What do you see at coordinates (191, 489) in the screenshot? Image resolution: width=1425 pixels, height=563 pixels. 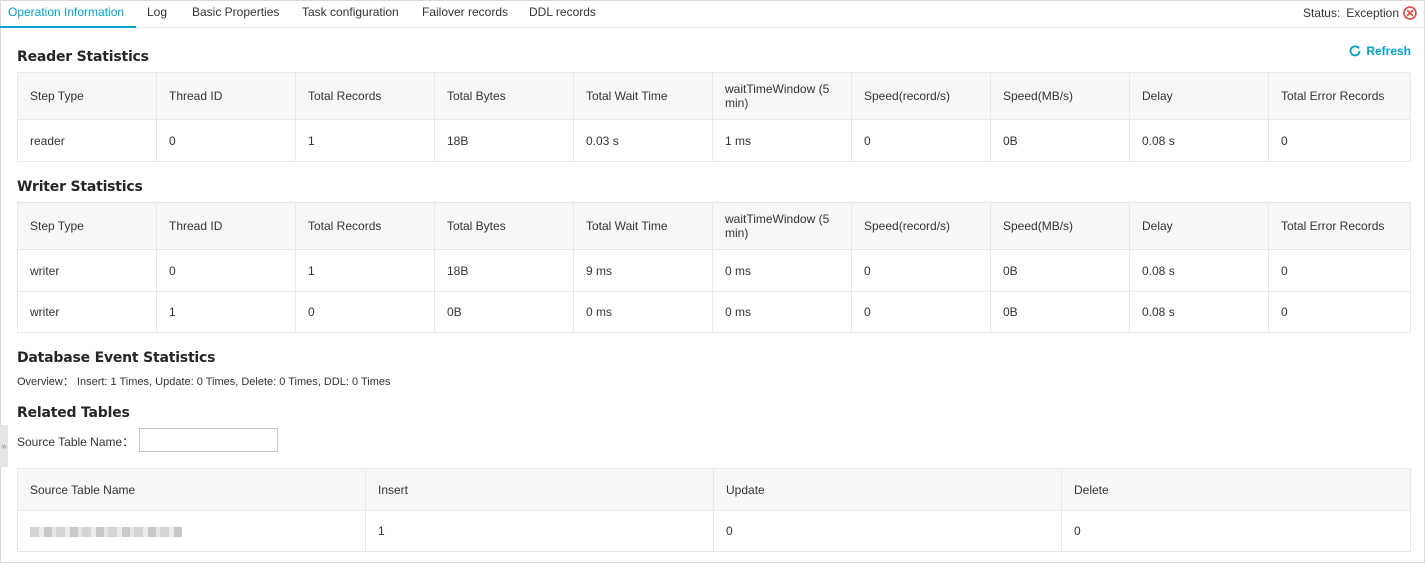 I see `column-header: Source Table Name` at bounding box center [191, 489].